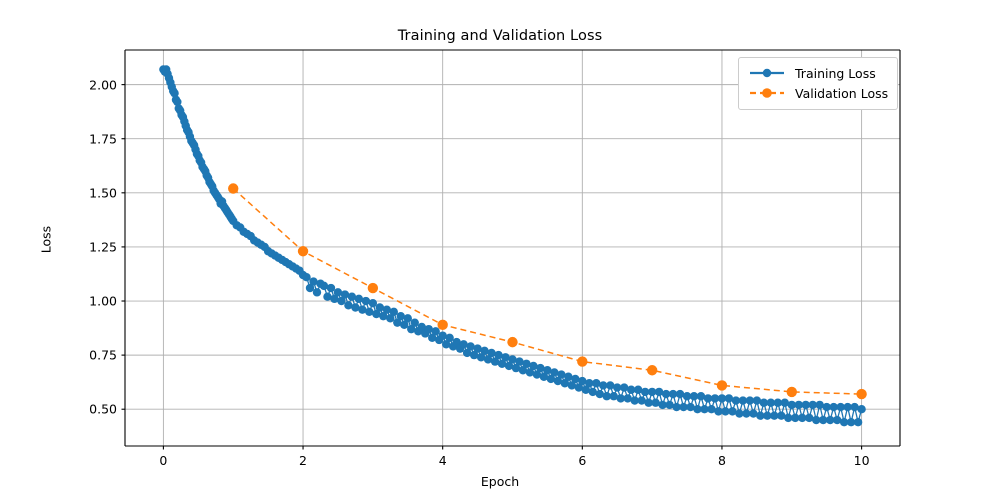  I want to click on legend-label-validation-loss: Validation Loss, so click(842, 93).